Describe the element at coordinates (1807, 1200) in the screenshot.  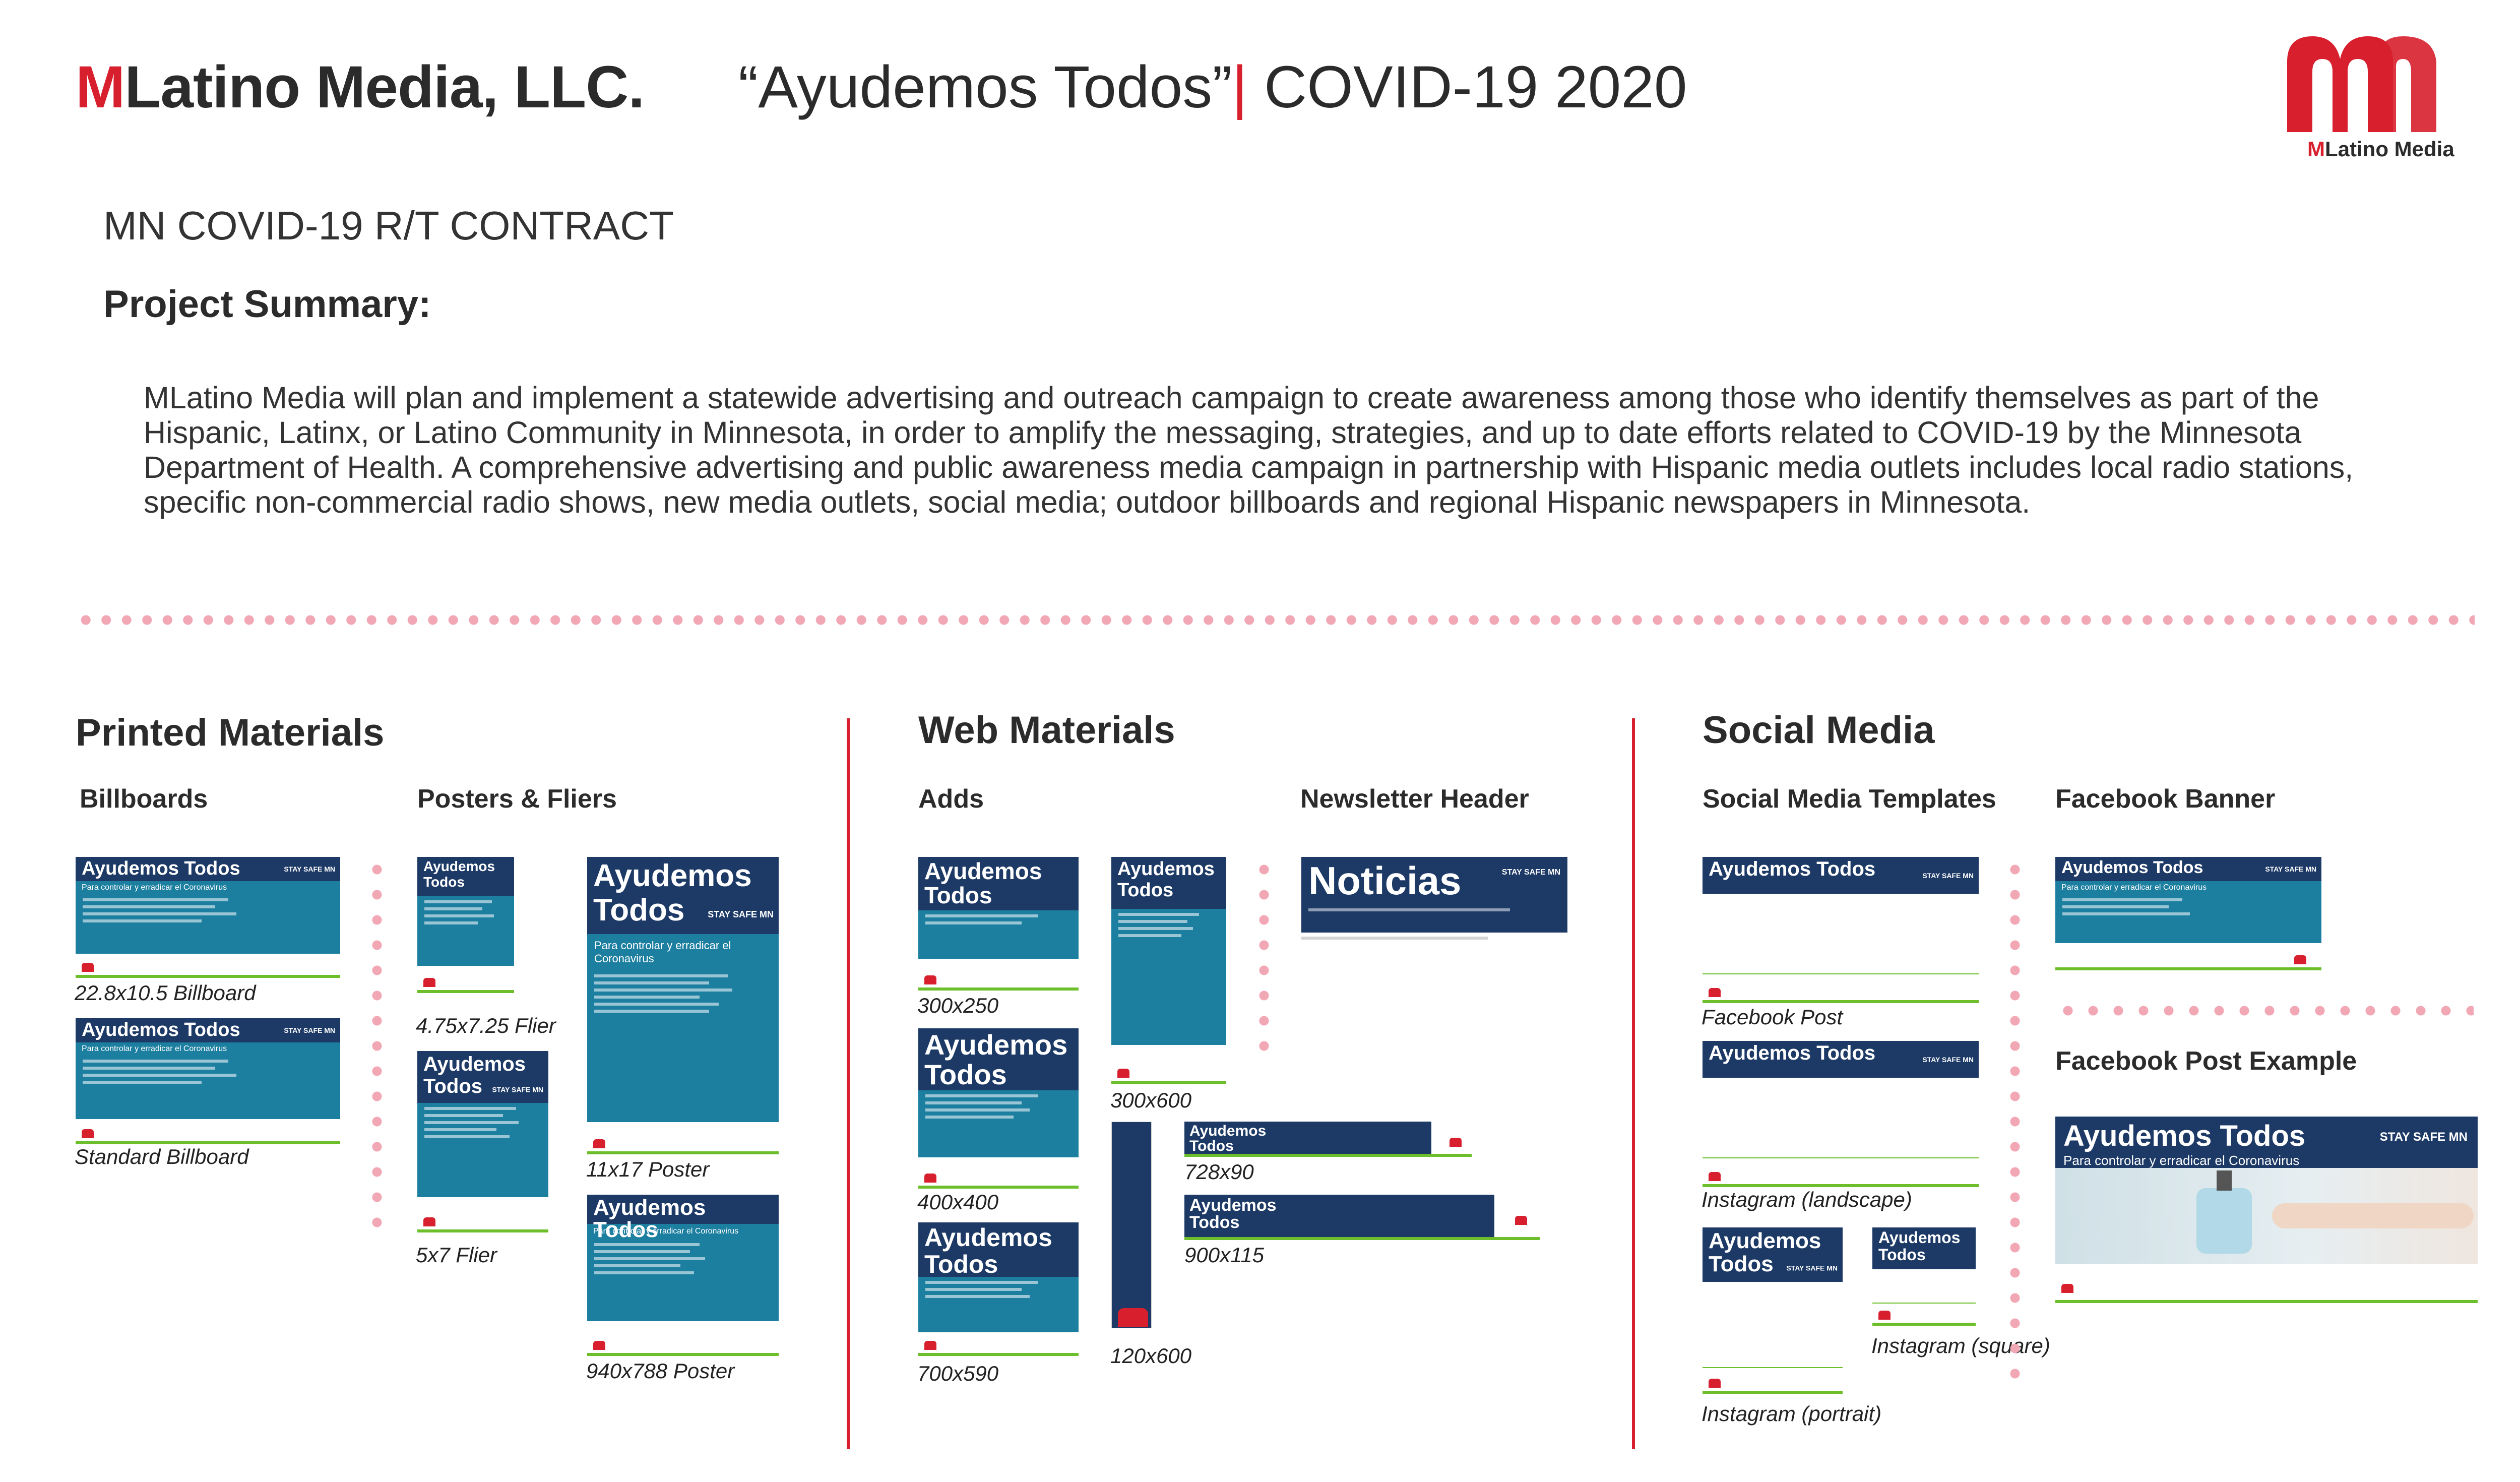
I see `caption-instagram-landscape: Instagram (landscape)` at that location.